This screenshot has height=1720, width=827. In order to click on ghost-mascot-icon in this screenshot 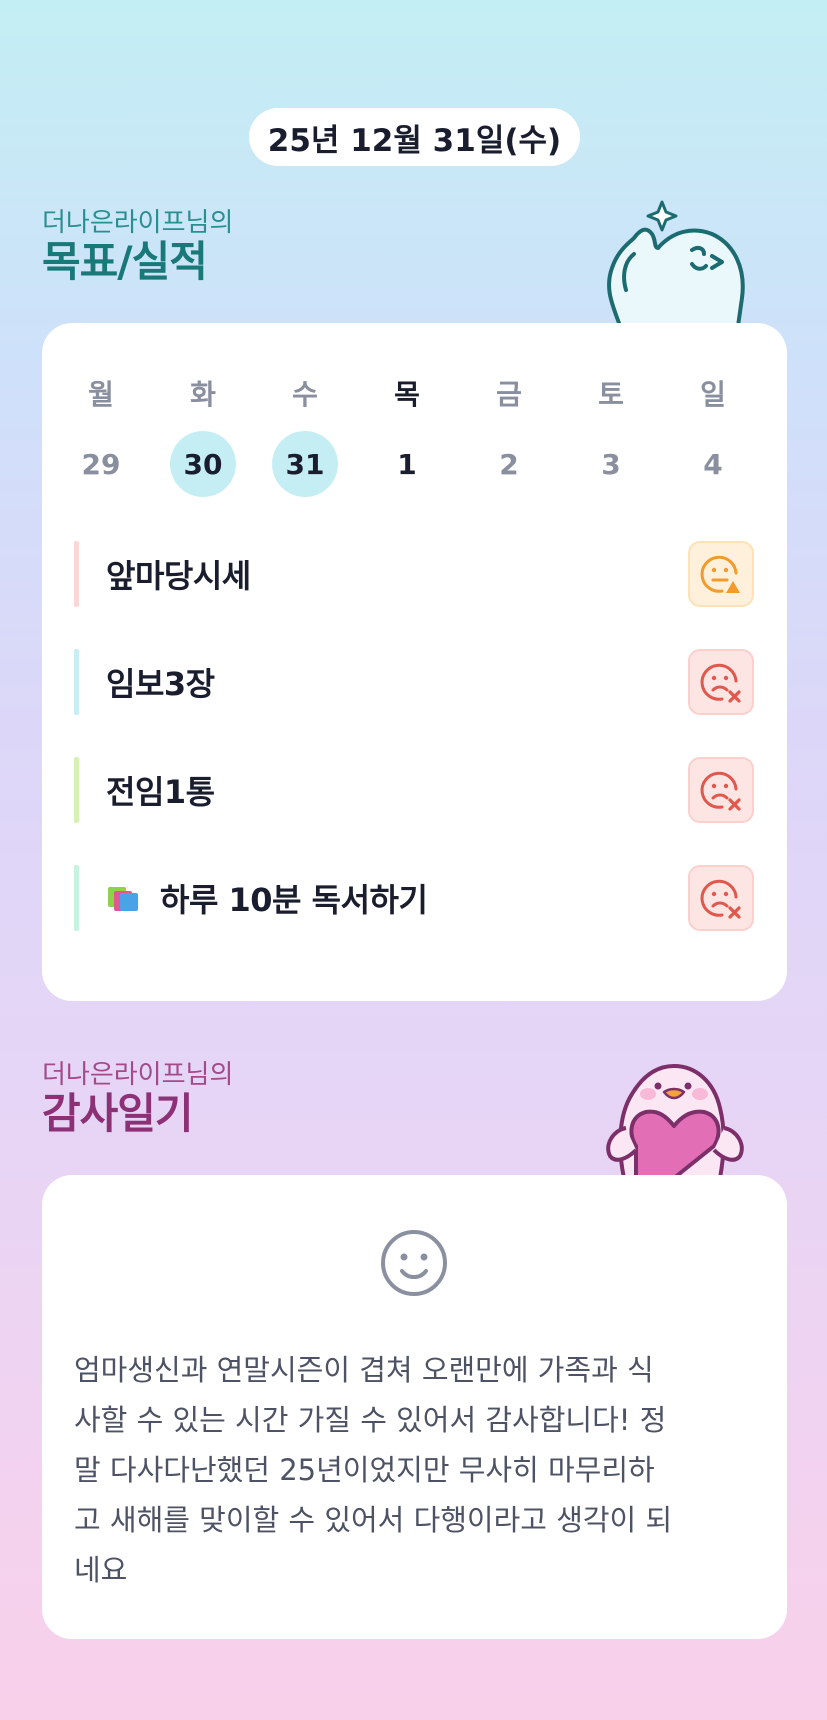, I will do `click(676, 263)`.